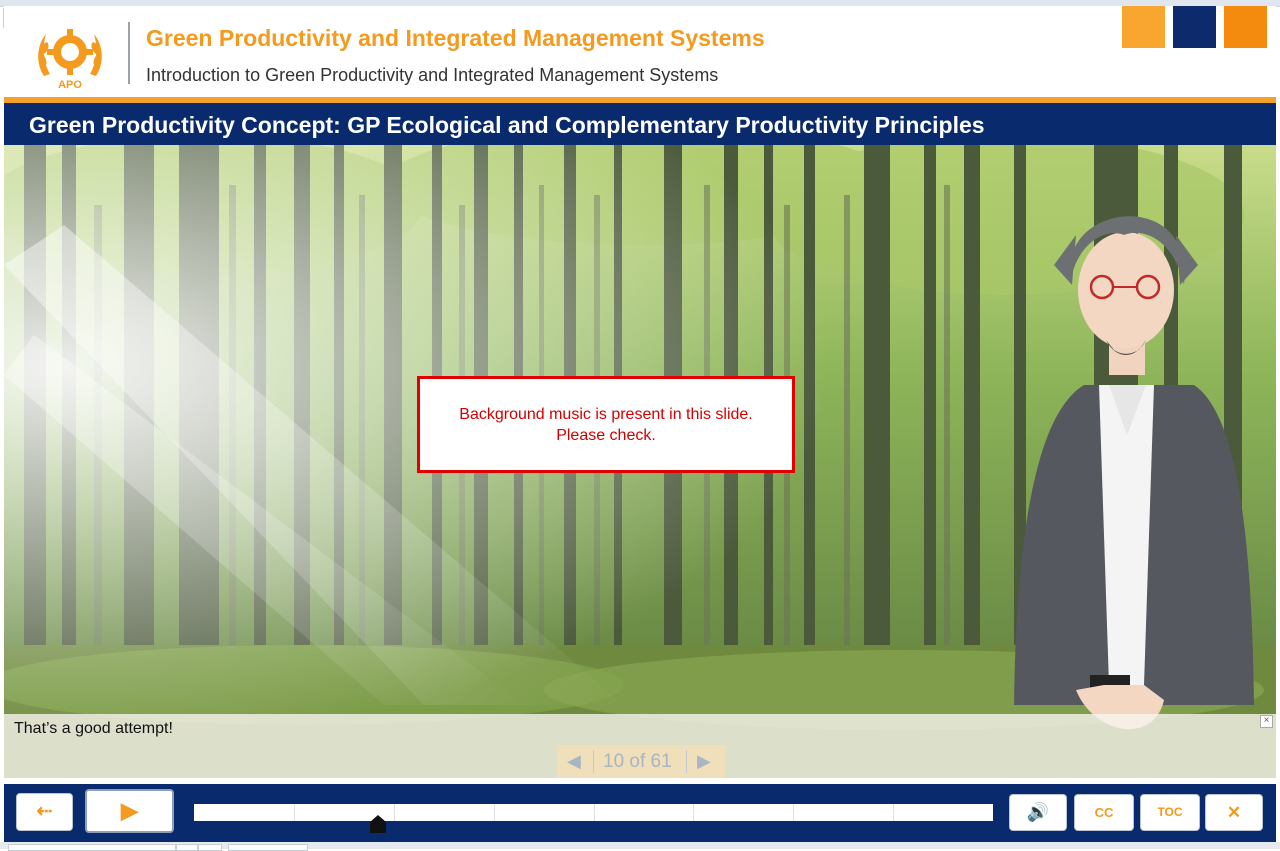 The width and height of the screenshot is (1280, 851). What do you see at coordinates (93, 728) in the screenshot?
I see `caption-text: That’s a good attempt!` at bounding box center [93, 728].